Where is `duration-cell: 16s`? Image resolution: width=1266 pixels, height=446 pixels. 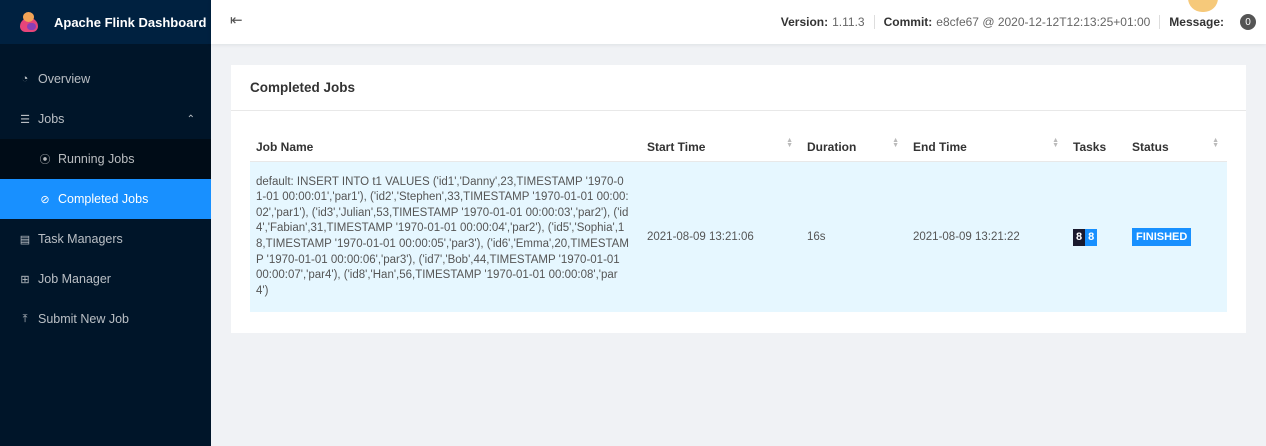
duration-cell: 16s is located at coordinates (816, 237).